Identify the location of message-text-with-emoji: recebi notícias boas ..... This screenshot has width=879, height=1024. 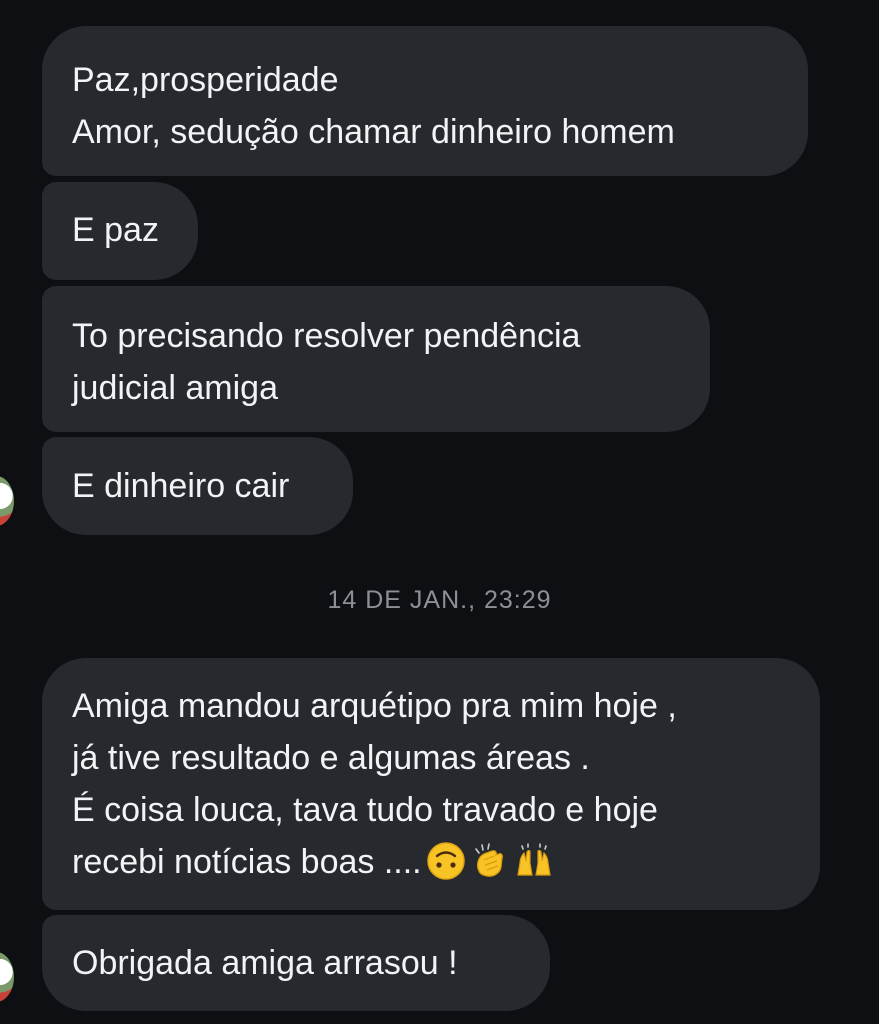
(431, 862).